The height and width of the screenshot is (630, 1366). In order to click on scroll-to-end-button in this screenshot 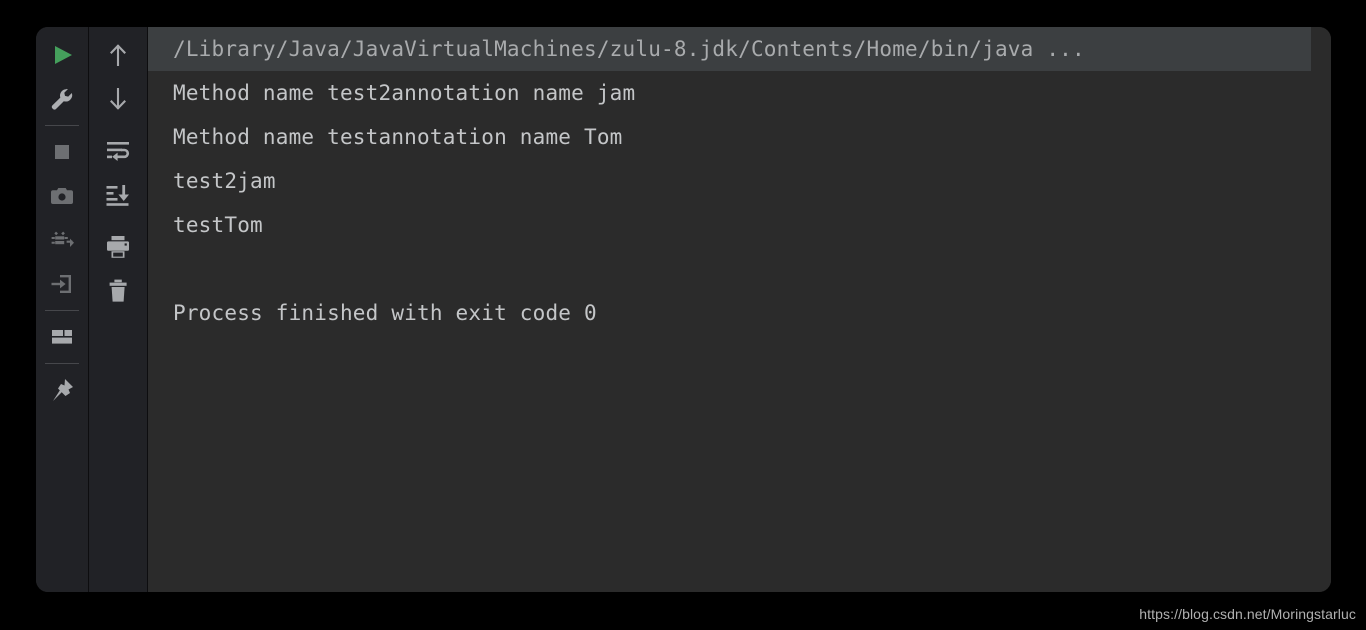, I will do `click(118, 195)`.